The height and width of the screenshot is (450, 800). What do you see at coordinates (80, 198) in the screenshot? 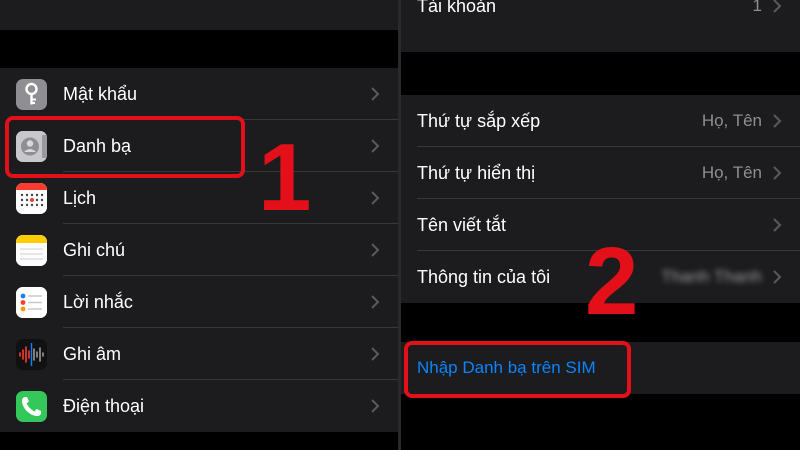
I see `settings-row-label: Lịch` at bounding box center [80, 198].